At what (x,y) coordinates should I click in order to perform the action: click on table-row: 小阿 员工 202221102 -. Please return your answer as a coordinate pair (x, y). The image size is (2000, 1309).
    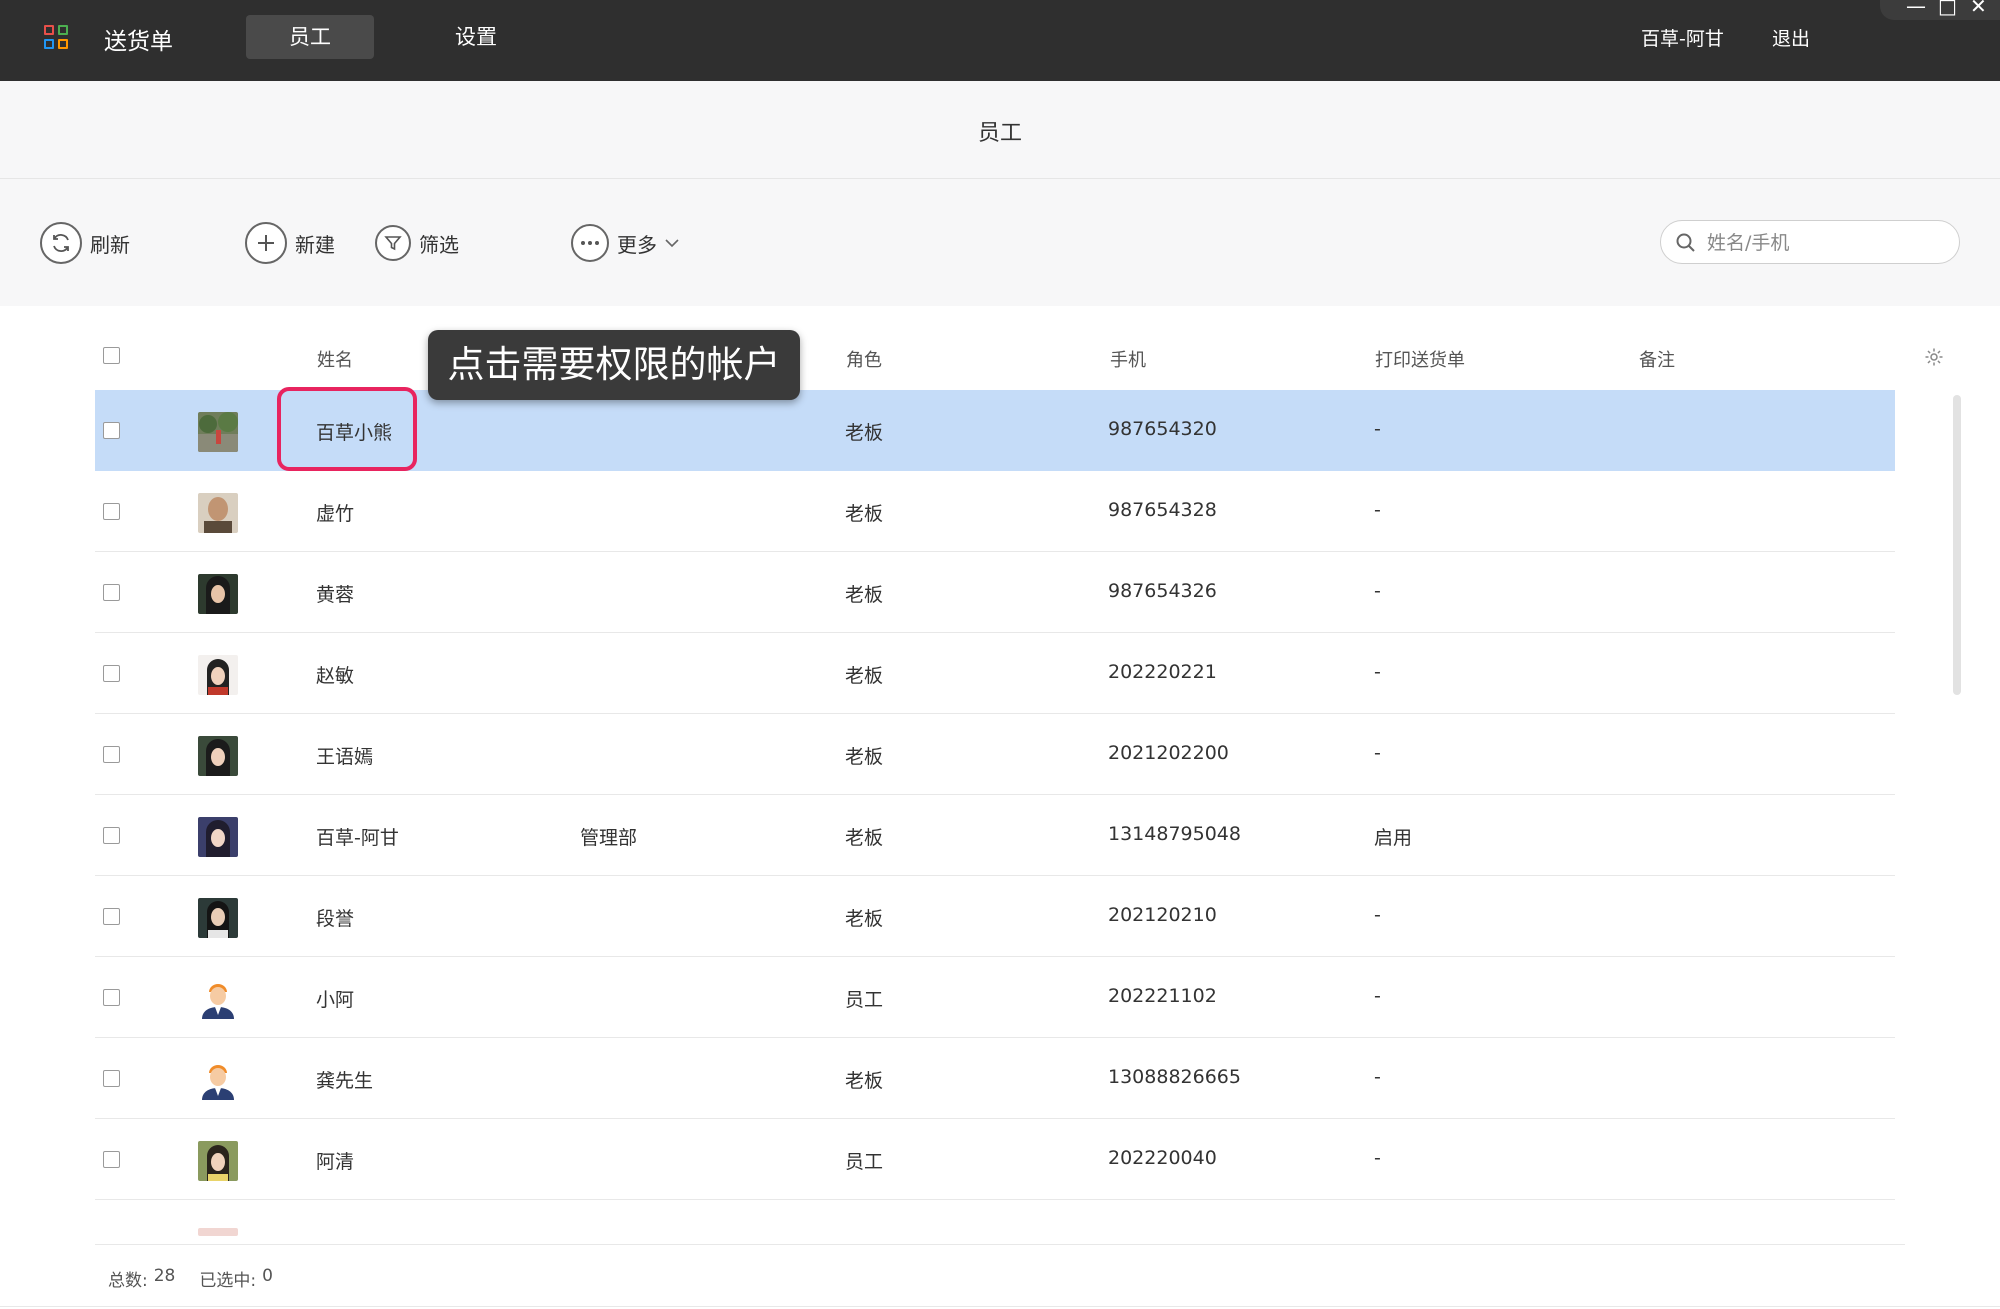
    Looking at the image, I should click on (995, 997).